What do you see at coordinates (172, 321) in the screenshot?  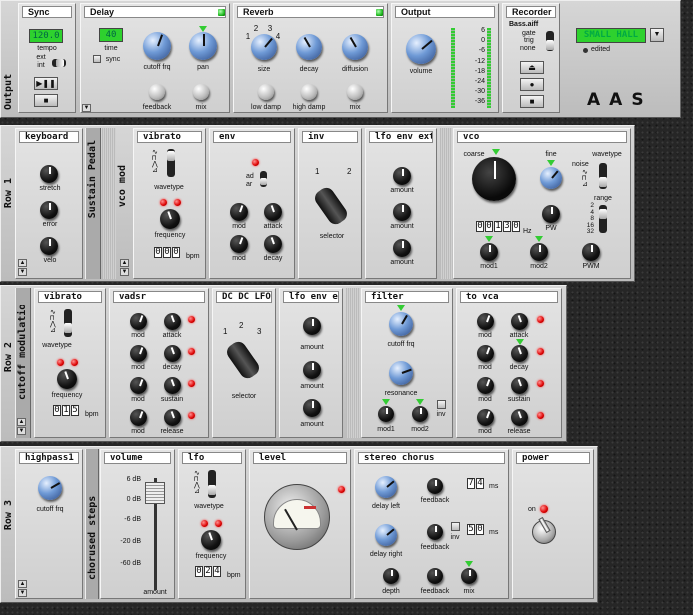 I see `vadsr-attack-knob` at bounding box center [172, 321].